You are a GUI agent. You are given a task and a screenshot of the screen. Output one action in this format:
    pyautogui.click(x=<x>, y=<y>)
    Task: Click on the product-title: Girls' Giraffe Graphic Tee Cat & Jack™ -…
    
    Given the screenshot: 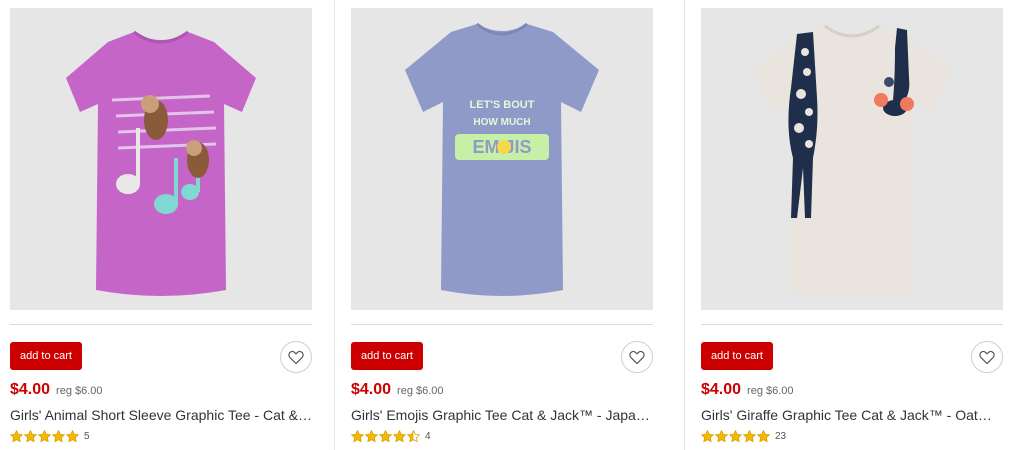 What is the action you would take?
    pyautogui.click(x=852, y=415)
    